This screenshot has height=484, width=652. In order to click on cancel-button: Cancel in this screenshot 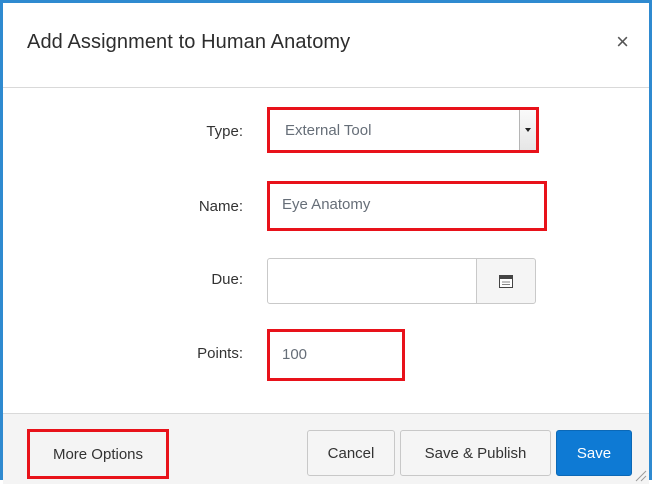, I will do `click(351, 453)`.